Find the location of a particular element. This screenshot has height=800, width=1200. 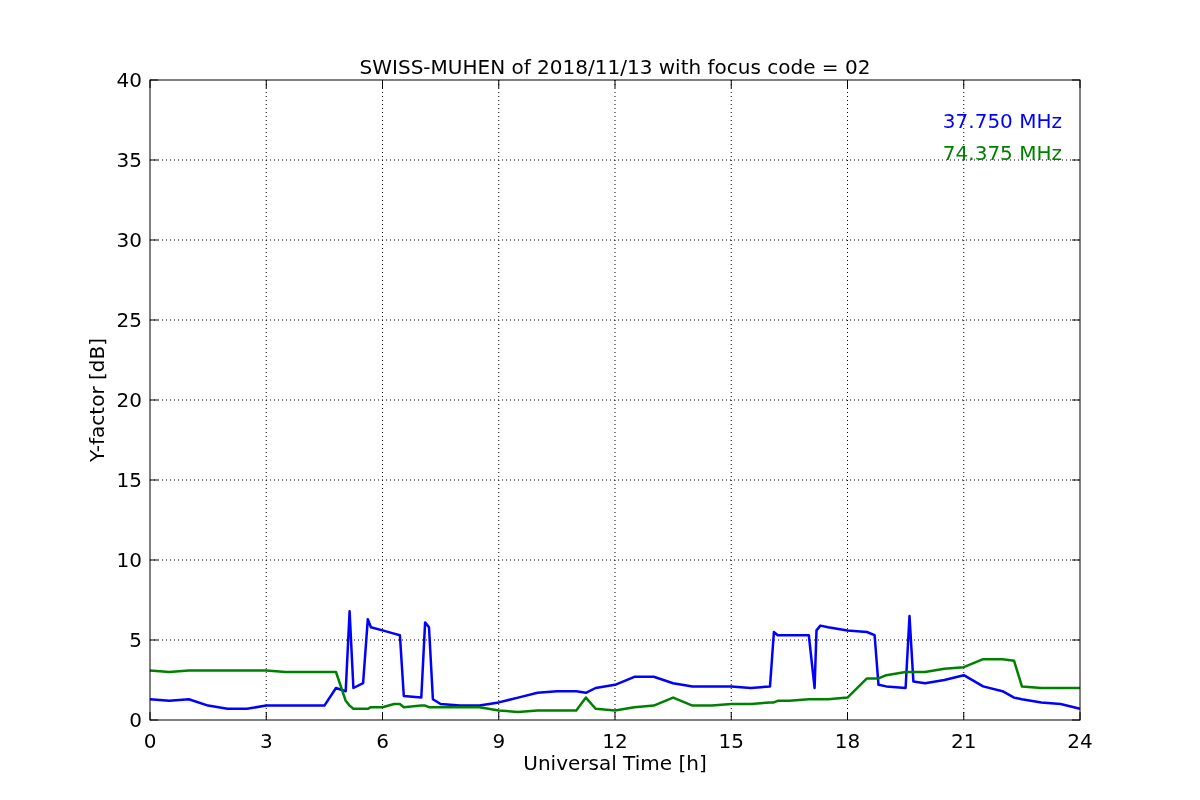

y-tick-label: 20 is located at coordinates (129, 400).